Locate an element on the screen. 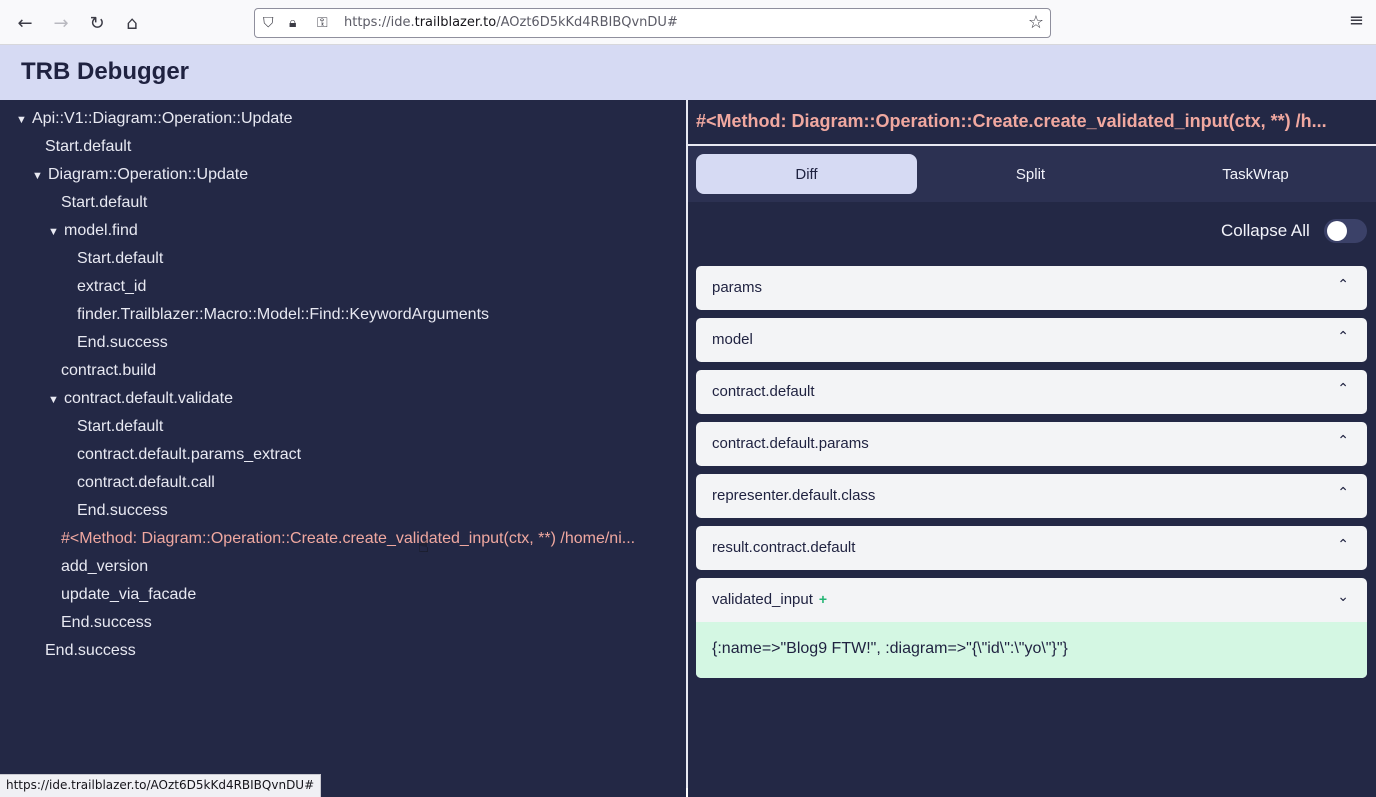 Image resolution: width=1376 pixels, height=797 pixels. tree-item-label: Diagram::Operation::Update is located at coordinates (148, 174).